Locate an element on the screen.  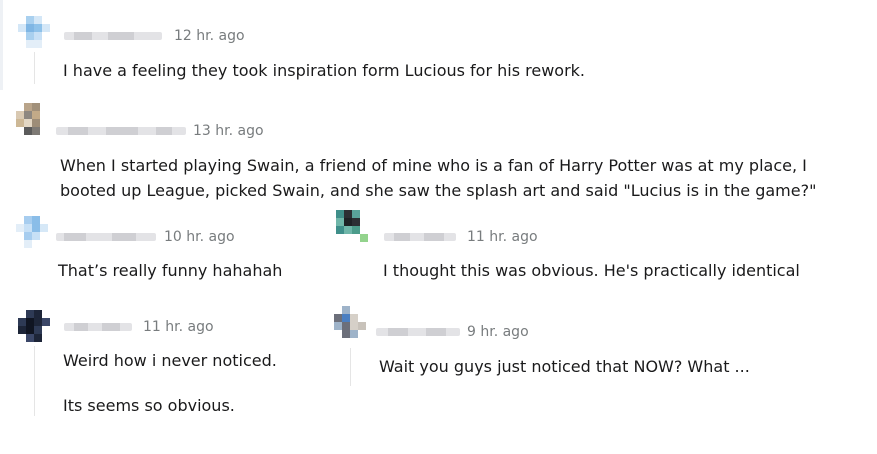
comment-body-line: Its seems so obvious. is located at coordinates (149, 405).